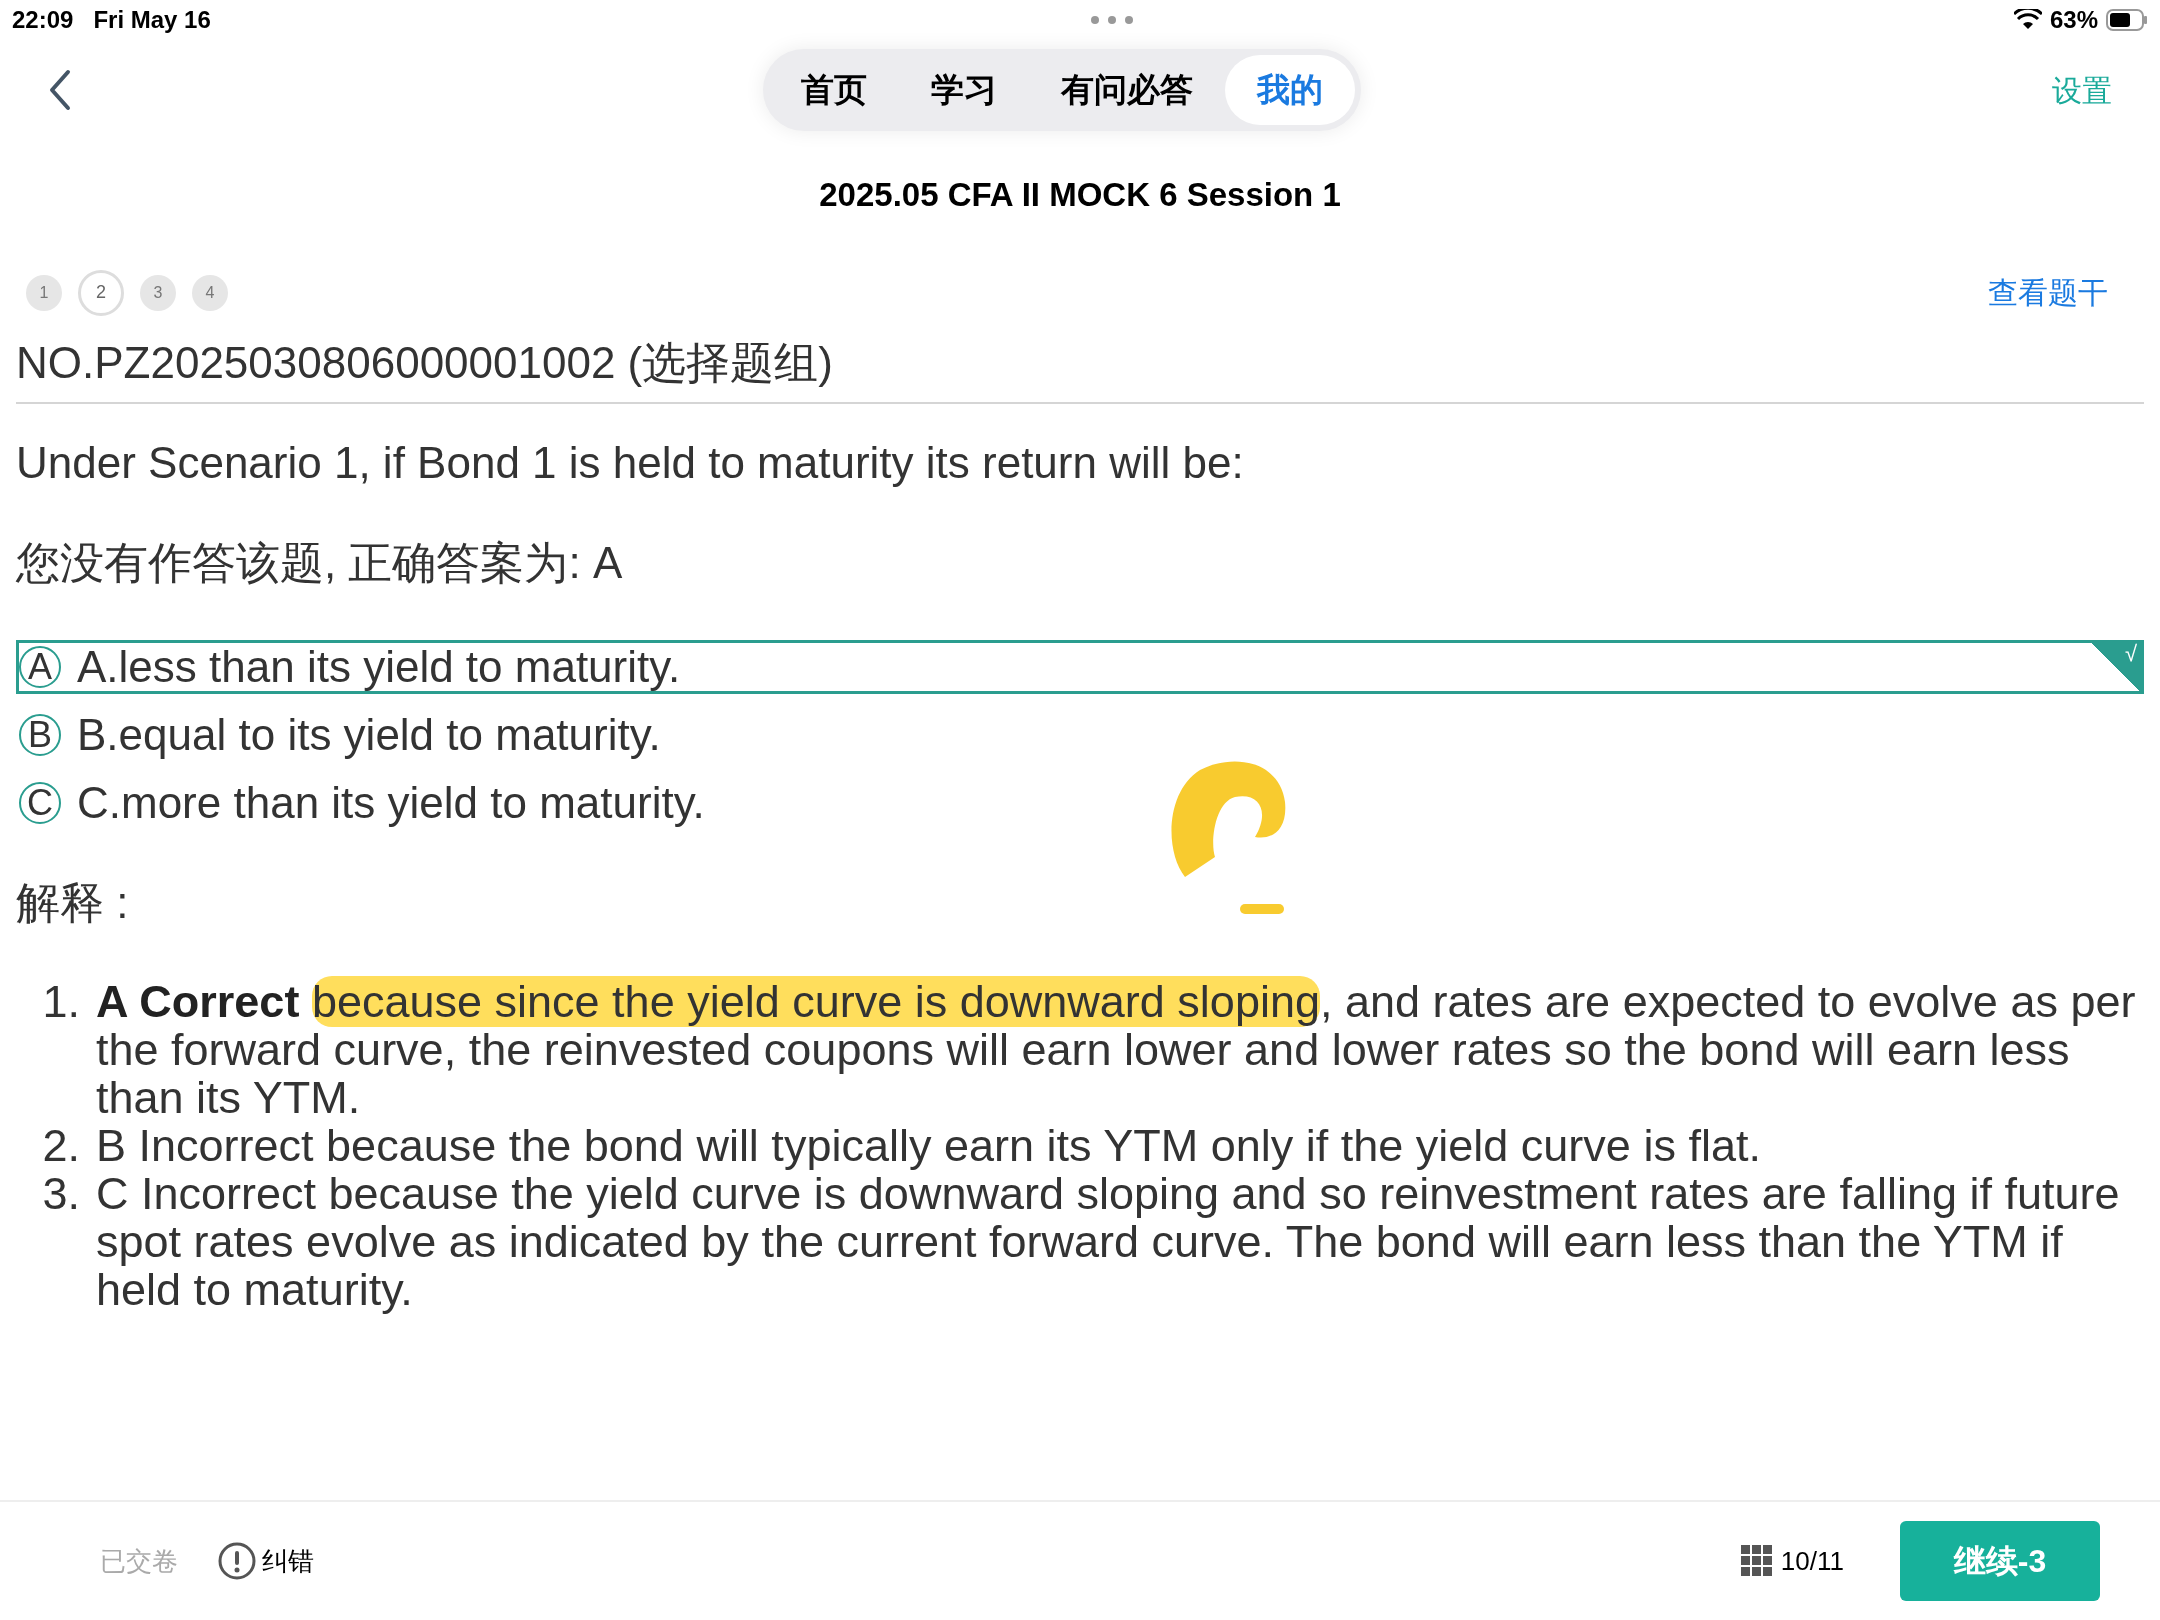  I want to click on view-stem-link: 查看题干, so click(2048, 292).